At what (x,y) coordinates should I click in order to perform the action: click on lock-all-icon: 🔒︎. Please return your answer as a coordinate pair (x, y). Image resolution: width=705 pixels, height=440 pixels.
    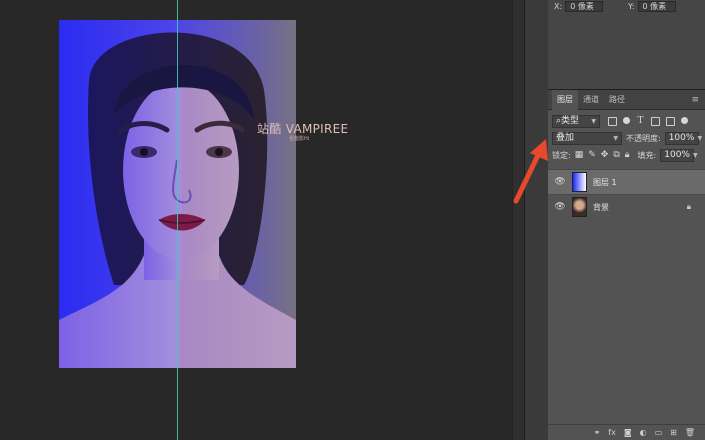
    Looking at the image, I should click on (627, 155).